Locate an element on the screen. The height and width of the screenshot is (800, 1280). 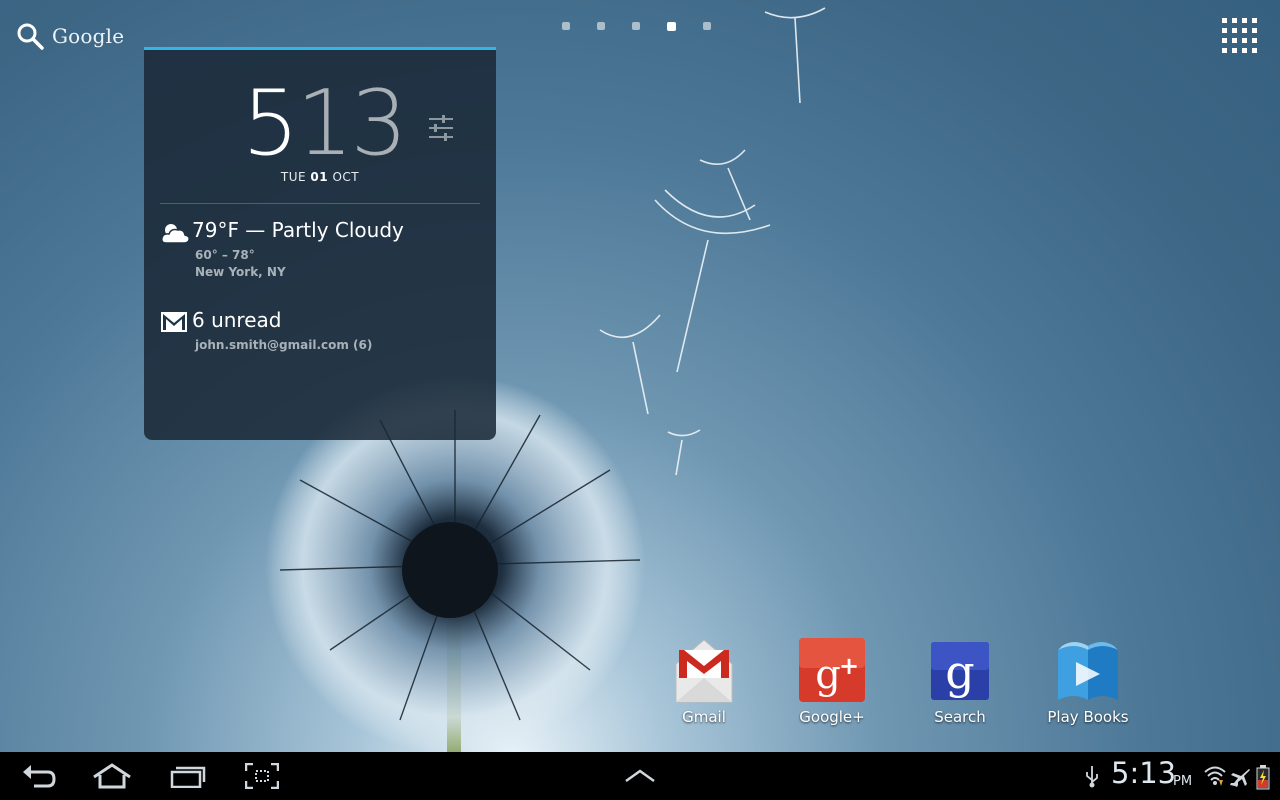
app-gmail: Gmail is located at coordinates (704, 681).